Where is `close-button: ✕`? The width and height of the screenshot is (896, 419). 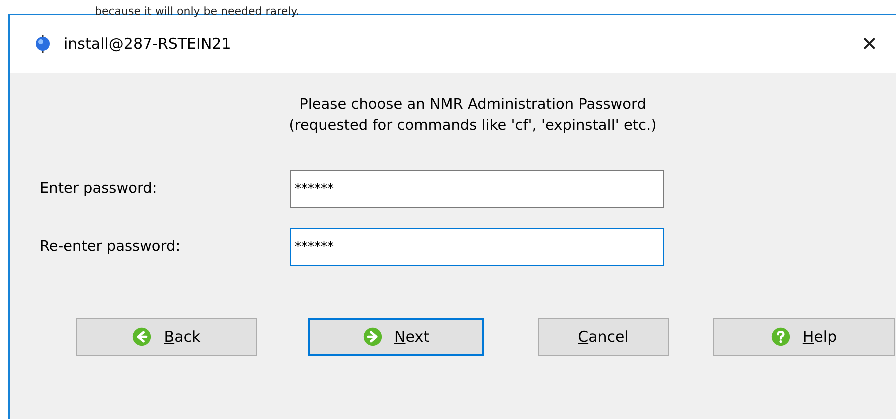 close-button: ✕ is located at coordinates (869, 44).